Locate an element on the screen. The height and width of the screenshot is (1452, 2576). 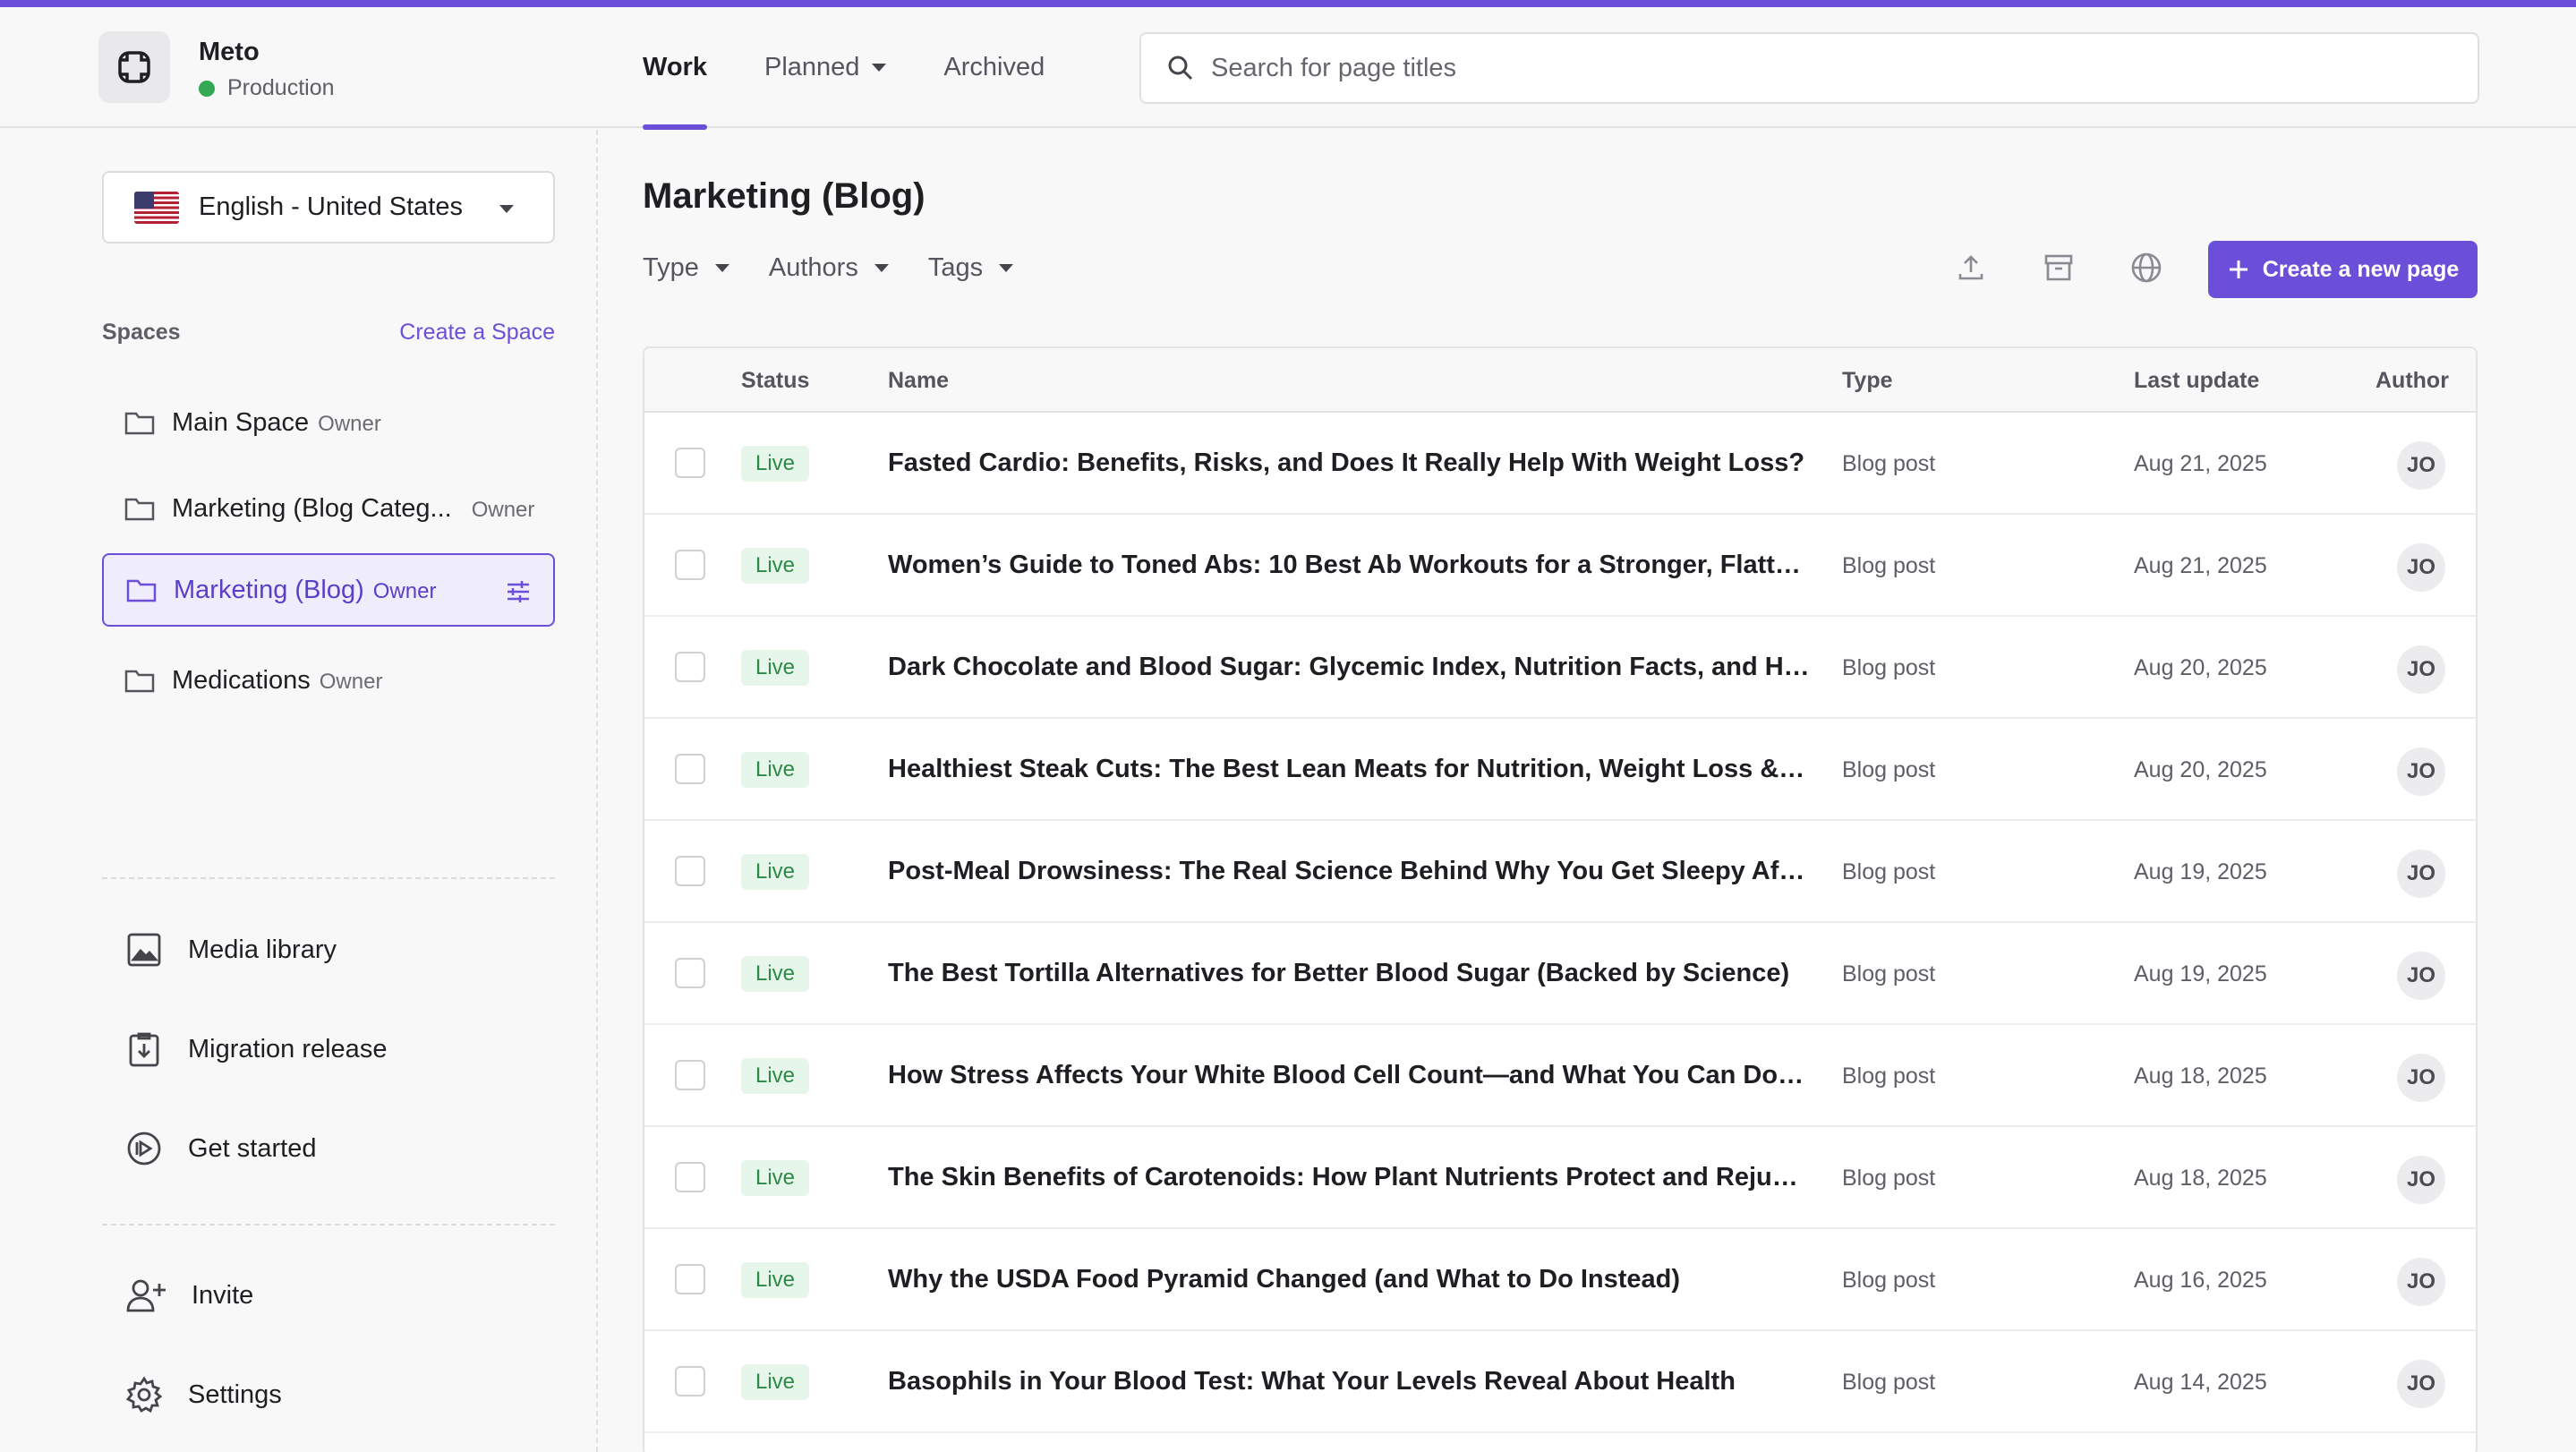
tab-work: Work is located at coordinates (675, 68).